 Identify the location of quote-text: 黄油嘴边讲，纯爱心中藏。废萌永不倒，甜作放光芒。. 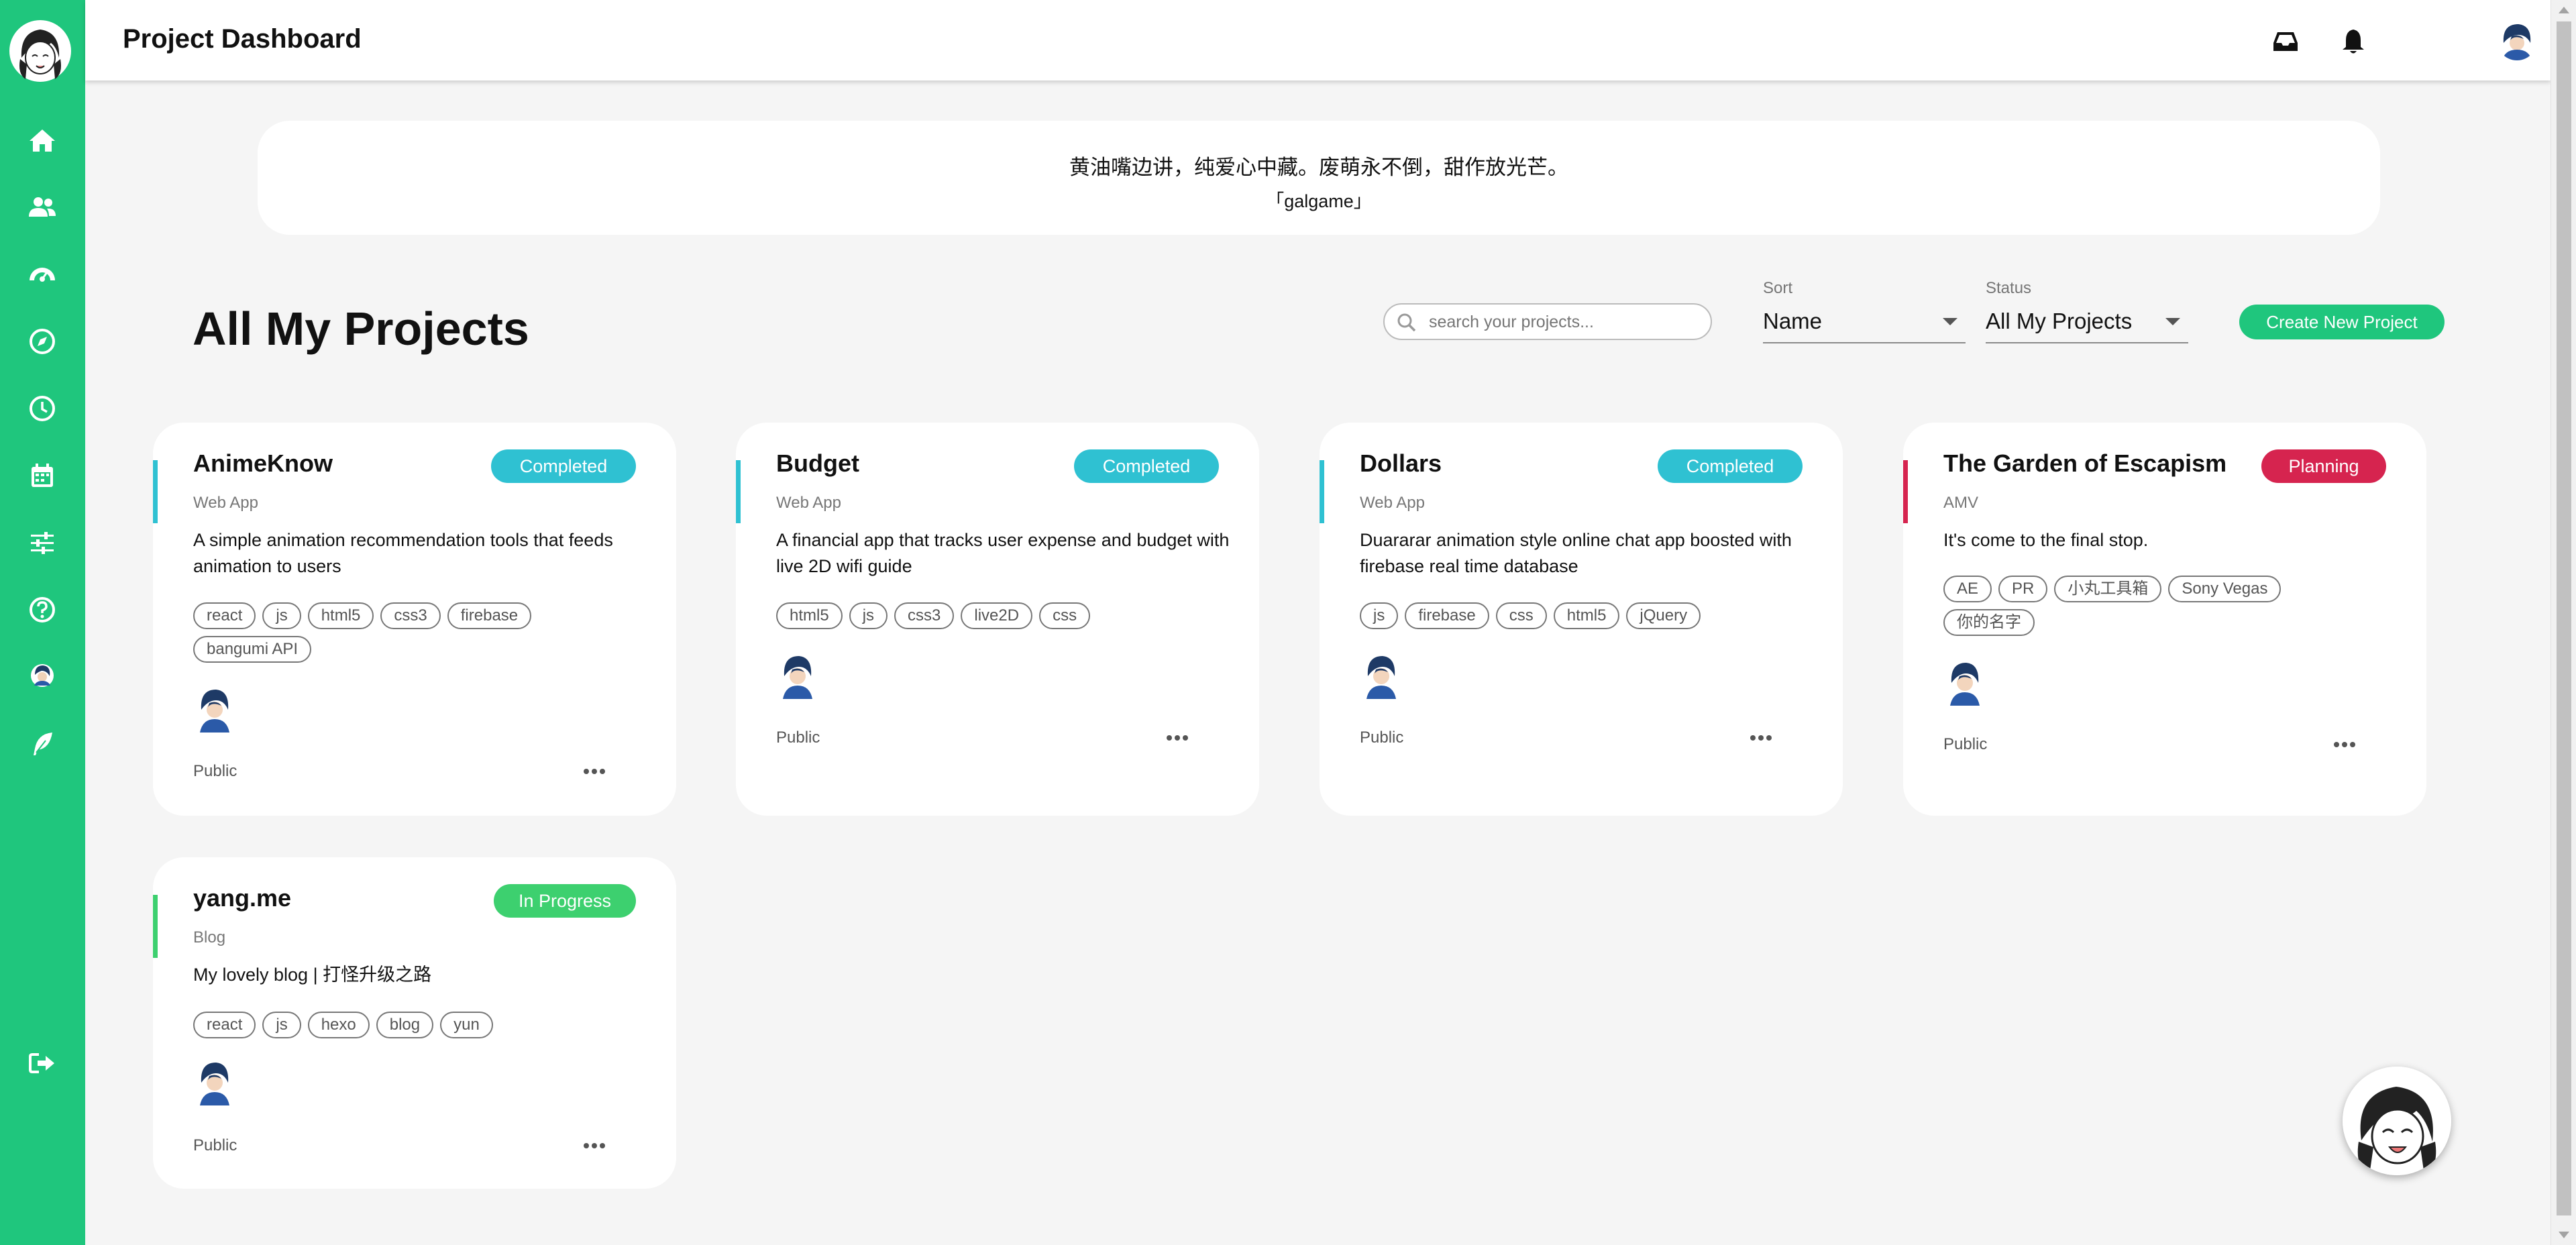
(1318, 167).